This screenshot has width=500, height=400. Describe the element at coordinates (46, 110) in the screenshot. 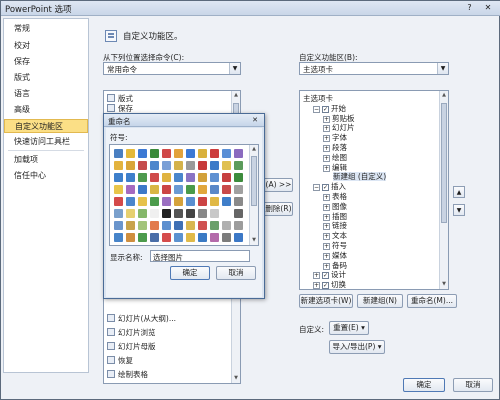

I see `nav-item: 高级` at that location.